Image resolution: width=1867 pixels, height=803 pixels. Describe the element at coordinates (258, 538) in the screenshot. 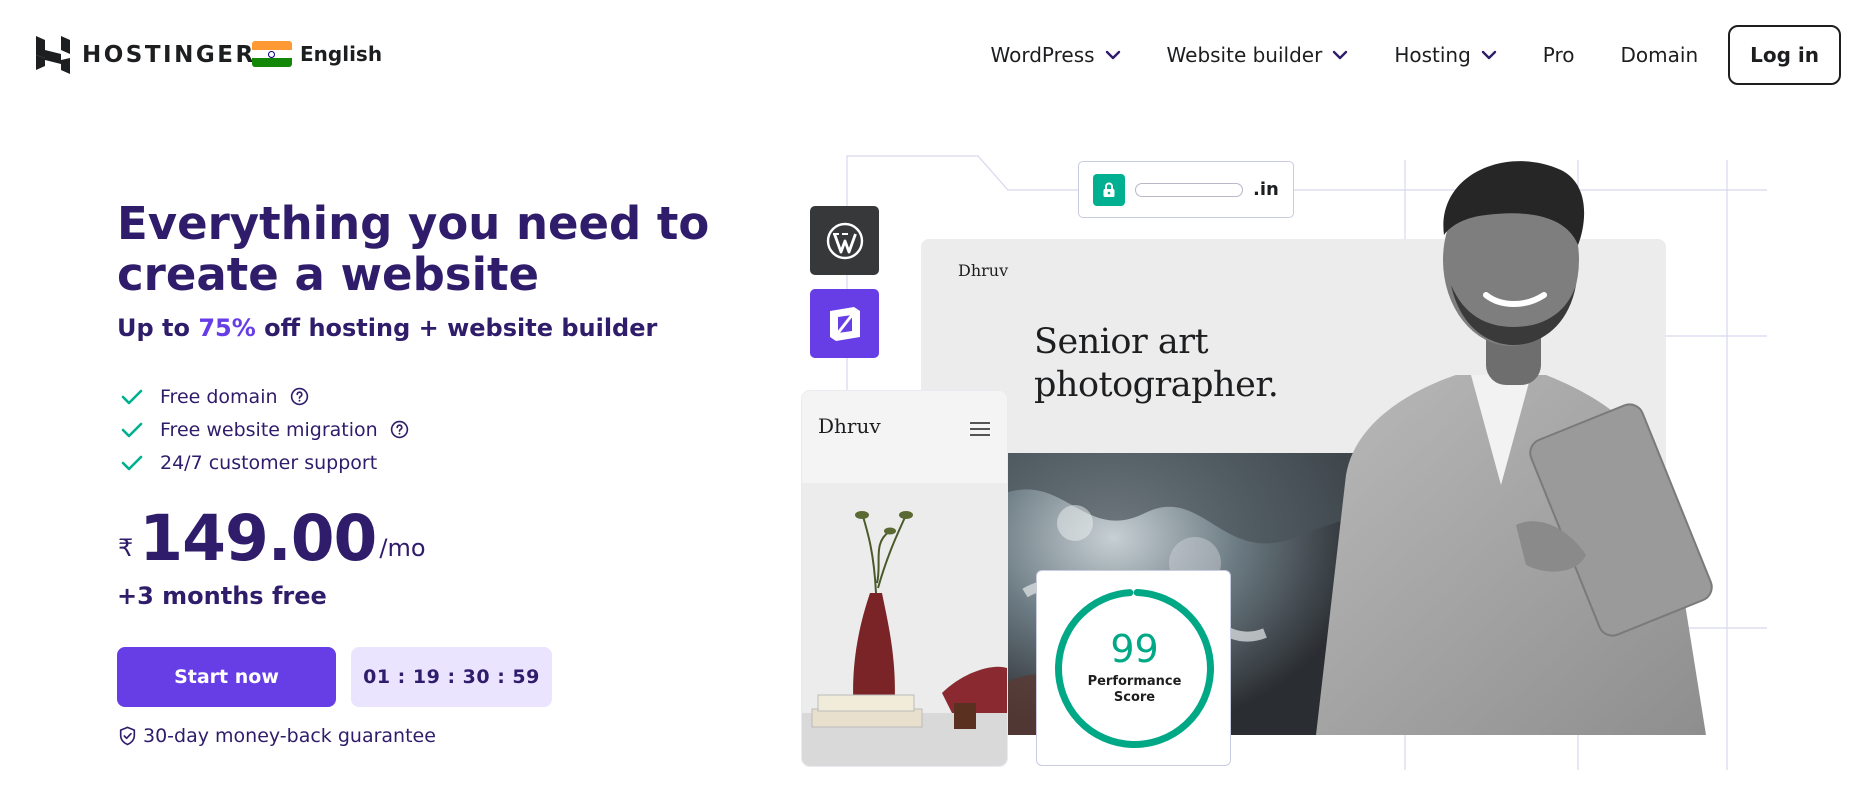

I see `price-amount: 149.00` at that location.